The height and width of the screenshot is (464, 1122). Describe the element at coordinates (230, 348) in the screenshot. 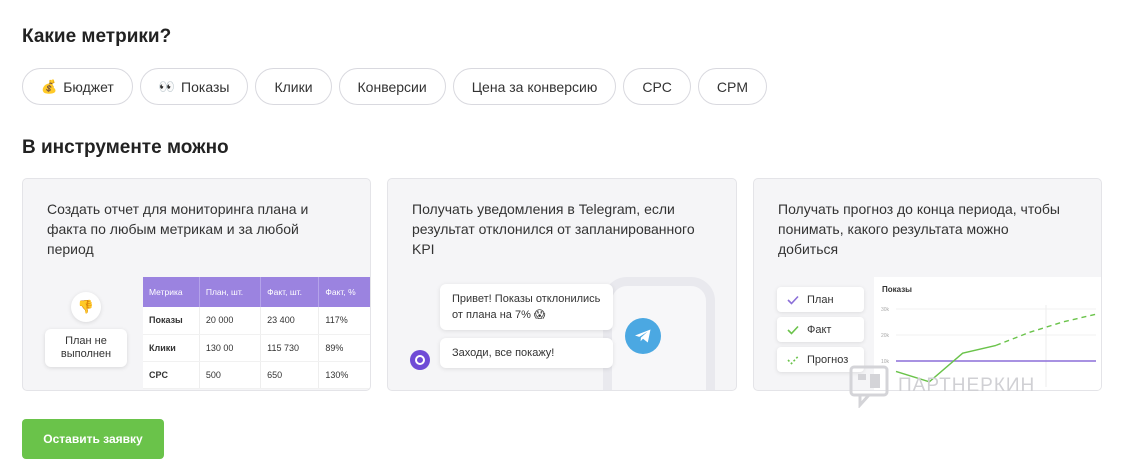

I see `table-cell: 130 00` at that location.